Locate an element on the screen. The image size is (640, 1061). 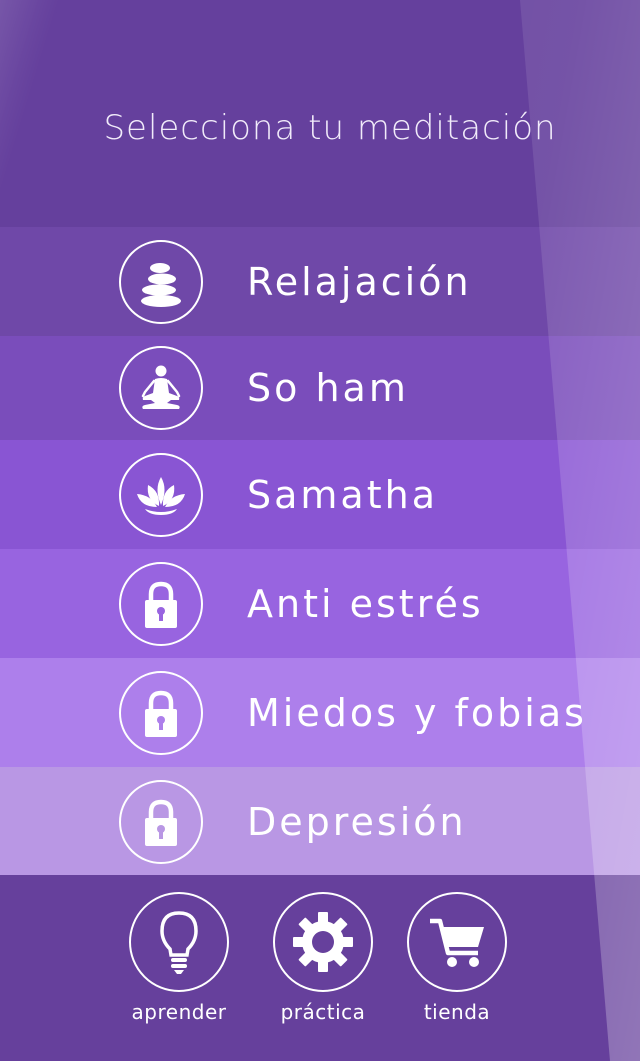
nav-label: práctica is located at coordinates (323, 1012).